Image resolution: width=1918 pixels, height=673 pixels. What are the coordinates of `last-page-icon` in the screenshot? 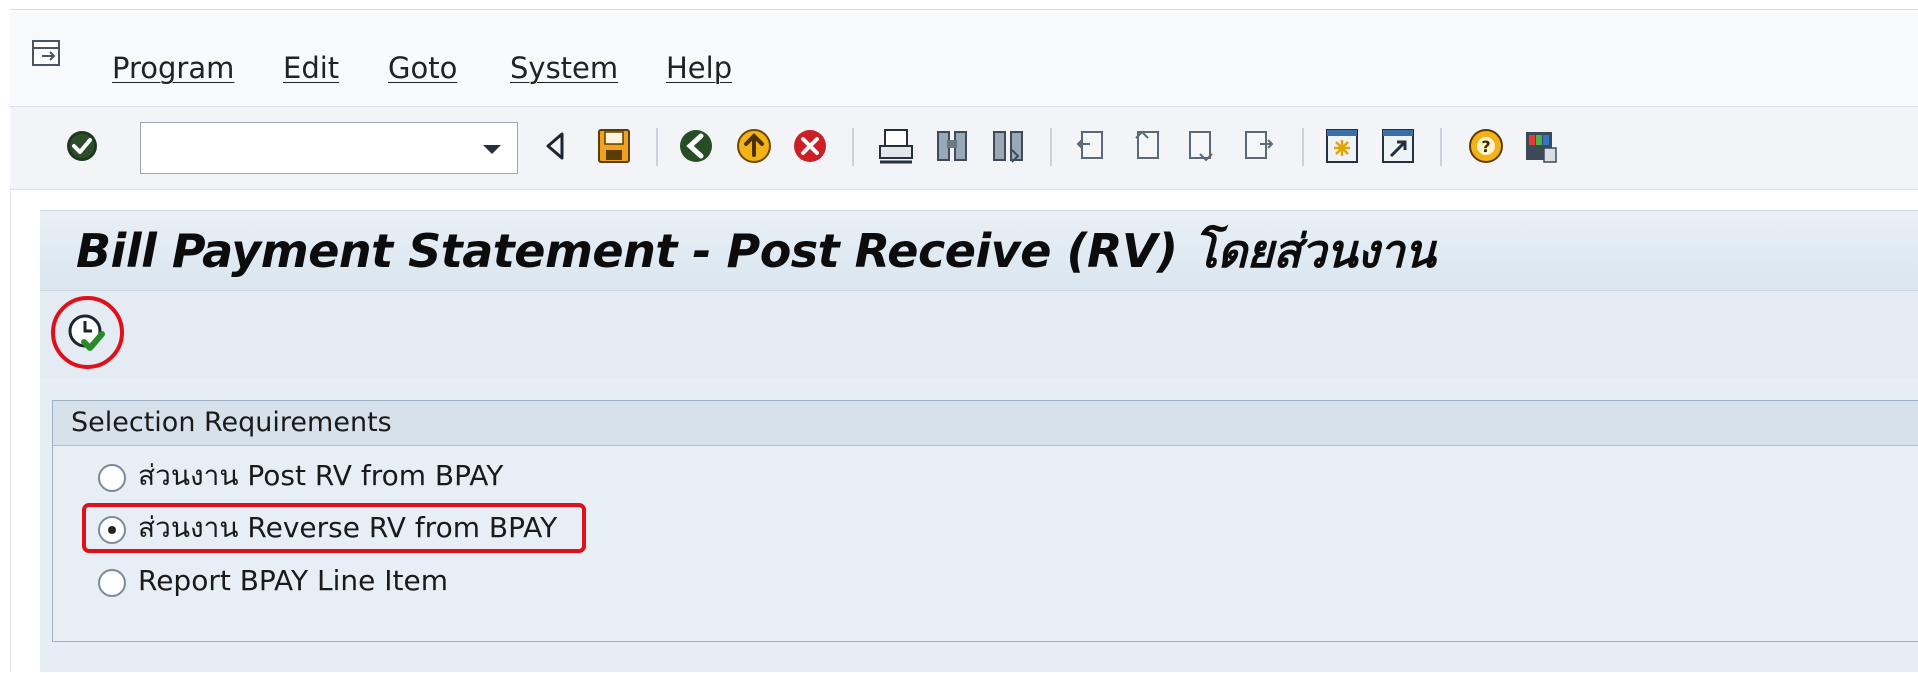 It's located at (1258, 146).